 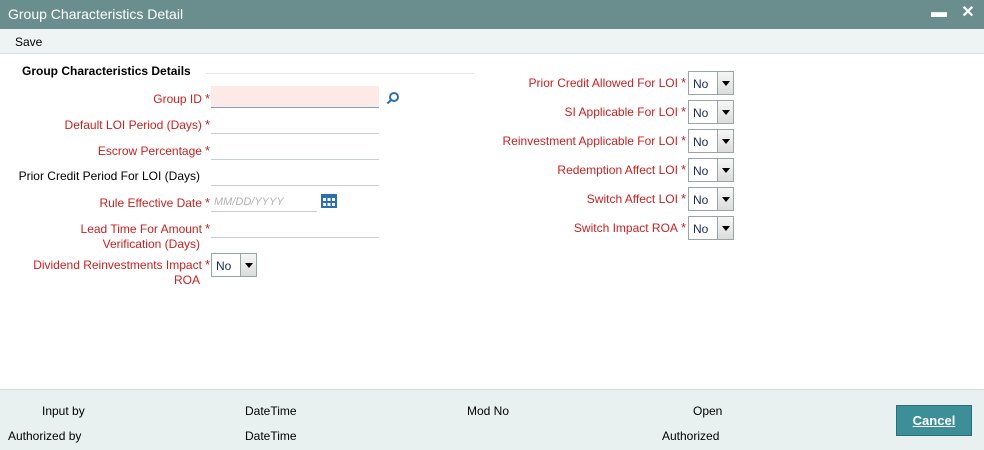 What do you see at coordinates (607, 82) in the screenshot?
I see `prior-credit-allowed-label: Prior Credit Allowed For LOI *` at bounding box center [607, 82].